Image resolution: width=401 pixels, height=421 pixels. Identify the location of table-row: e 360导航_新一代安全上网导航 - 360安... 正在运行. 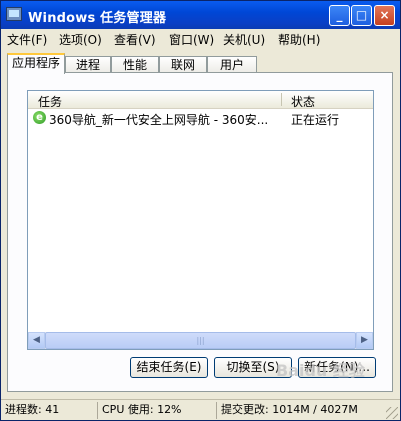
(200, 118).